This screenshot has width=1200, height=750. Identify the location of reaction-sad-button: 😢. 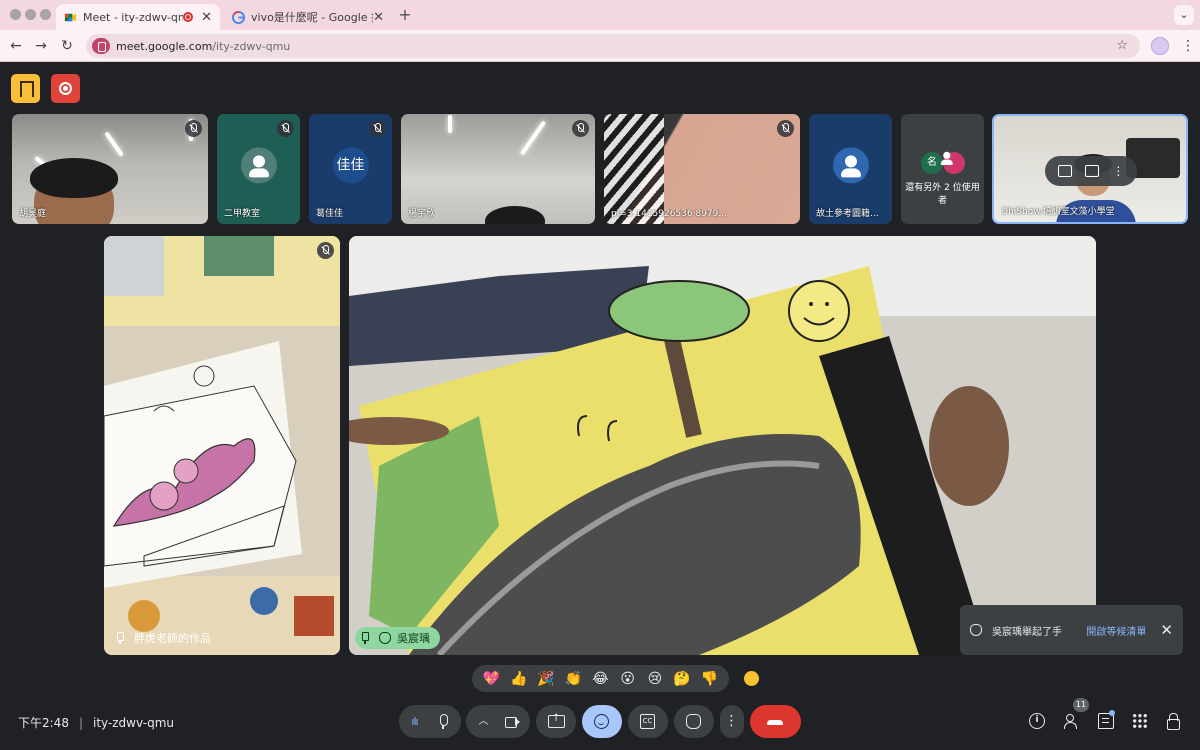
(655, 679).